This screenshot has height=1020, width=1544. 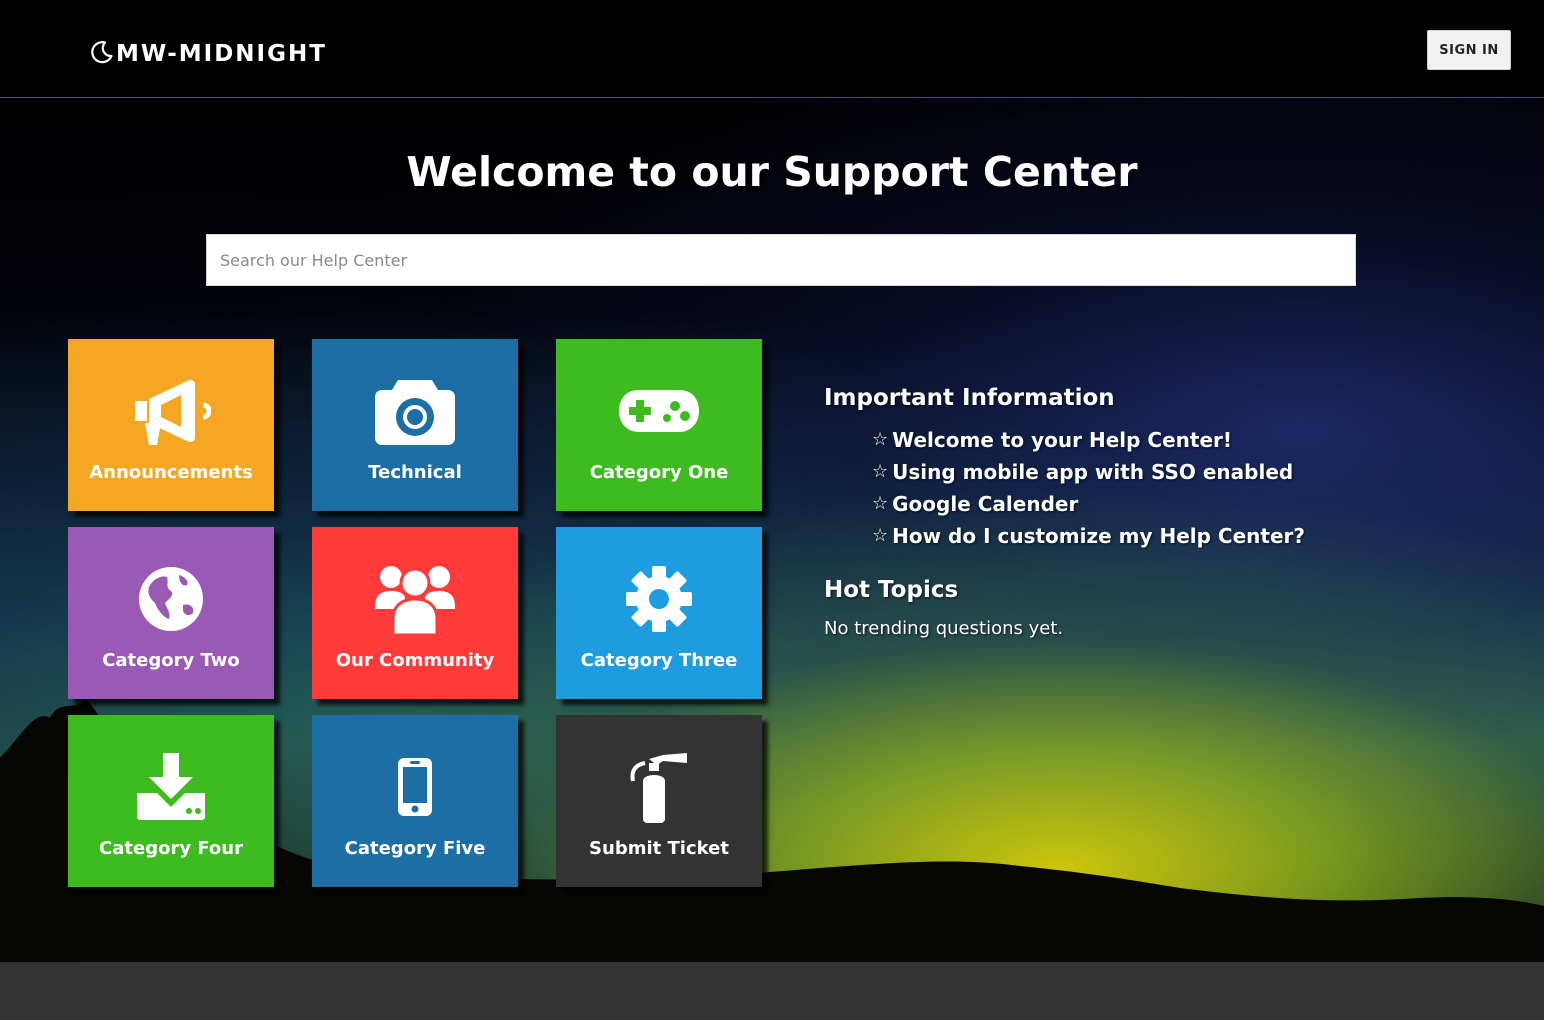 What do you see at coordinates (1168, 504) in the screenshot?
I see `list-item: ☆ Google Calender` at bounding box center [1168, 504].